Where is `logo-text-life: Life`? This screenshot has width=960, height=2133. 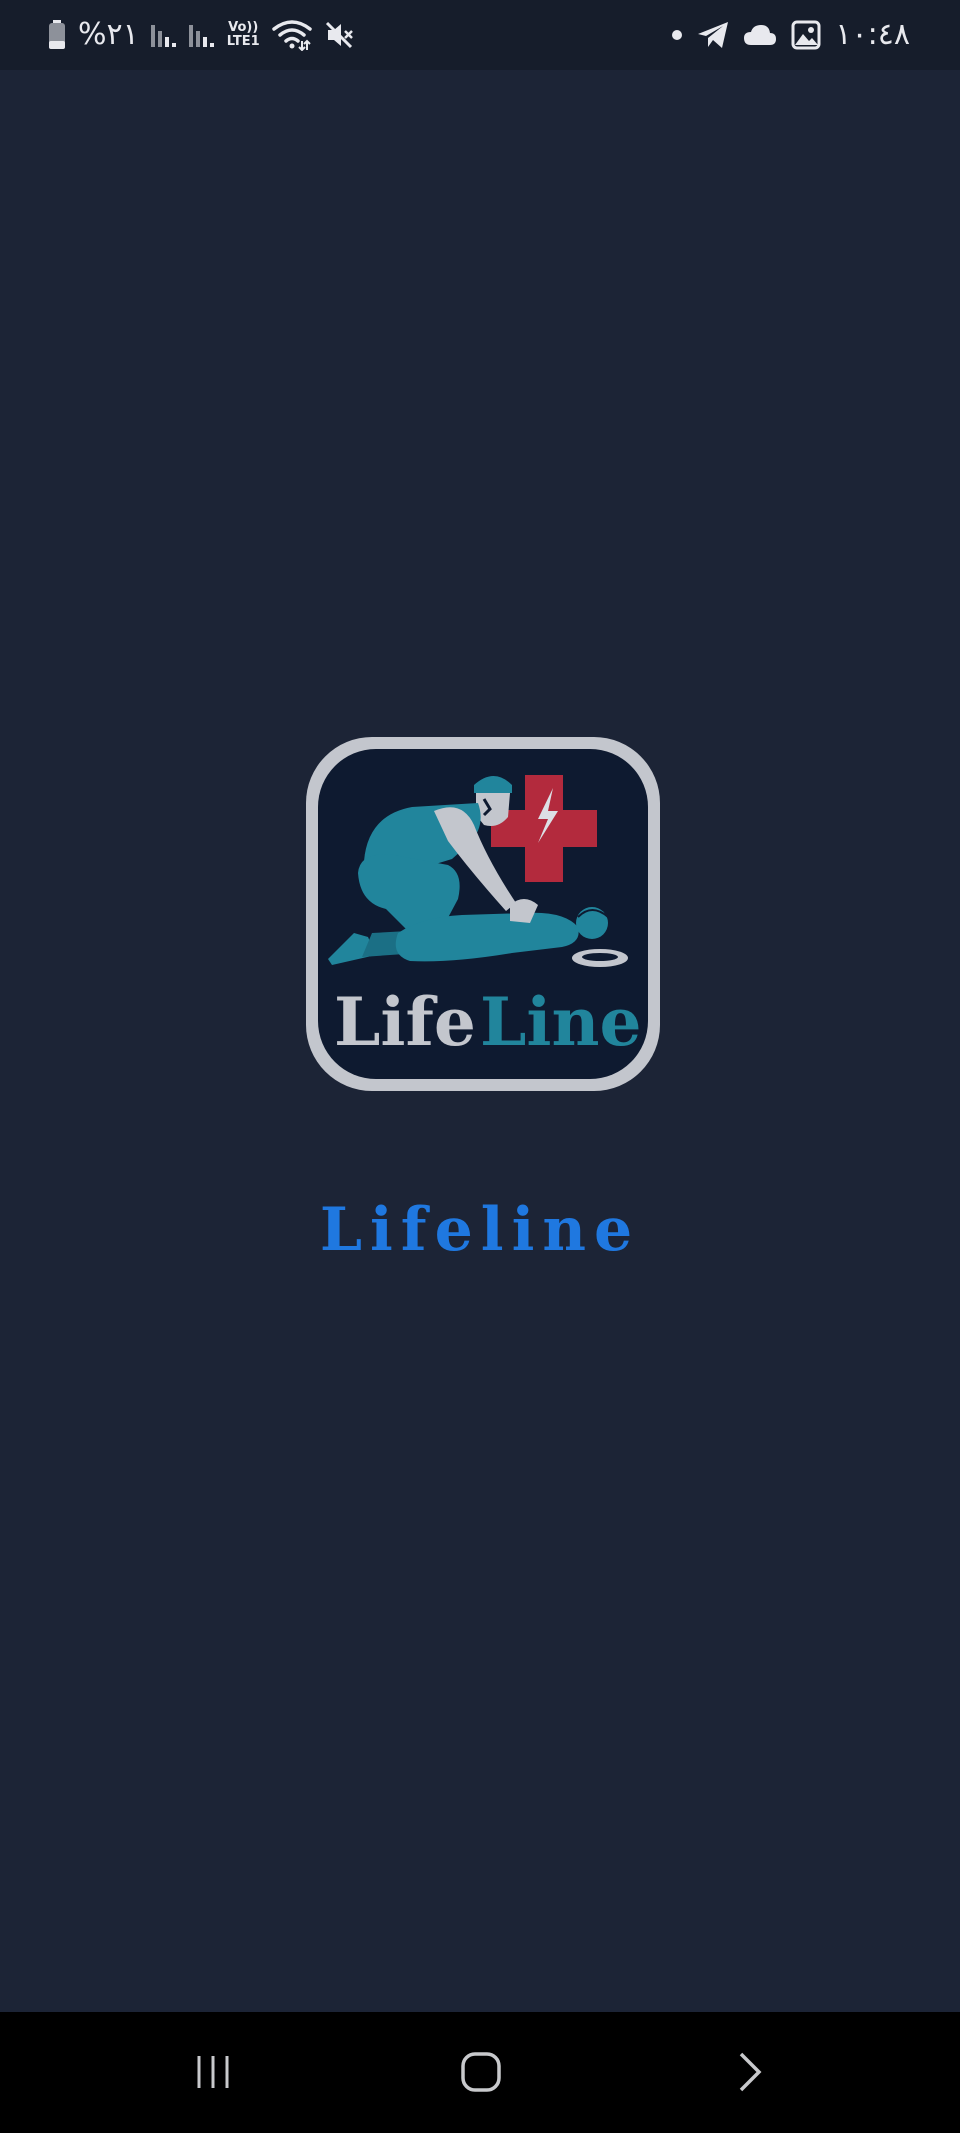 logo-text-life: Life is located at coordinates (405, 1022).